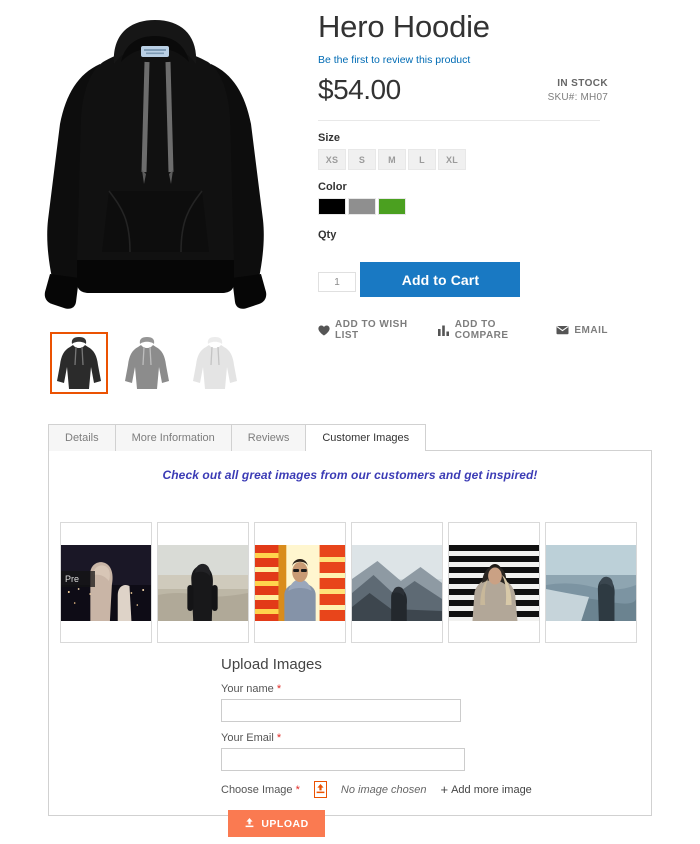 This screenshot has width=700, height=844. Describe the element at coordinates (463, 207) in the screenshot. I see `color-swatch-group` at that location.